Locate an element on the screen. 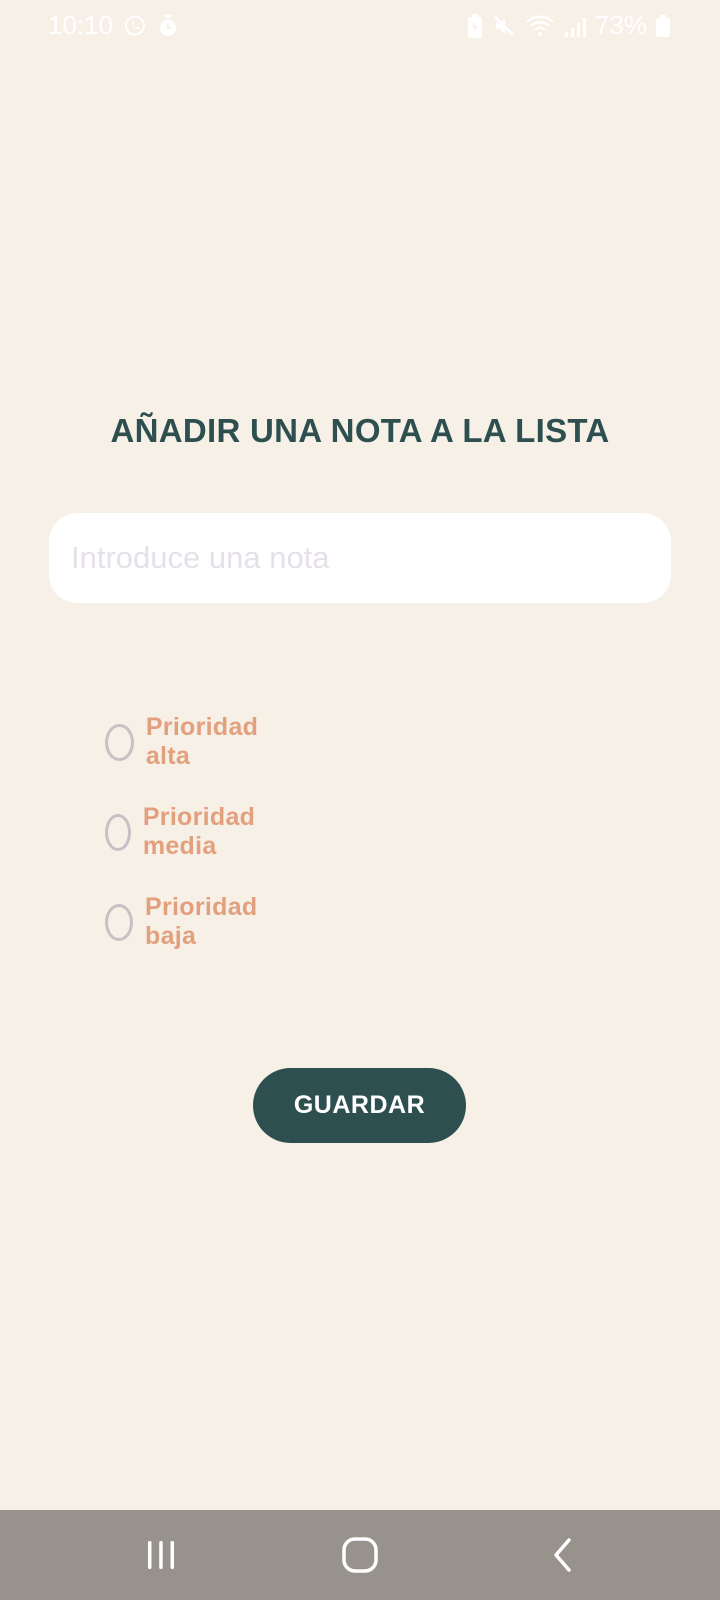 The height and width of the screenshot is (1600, 720). priority-option-label: Prioridad media is located at coordinates (199, 831).